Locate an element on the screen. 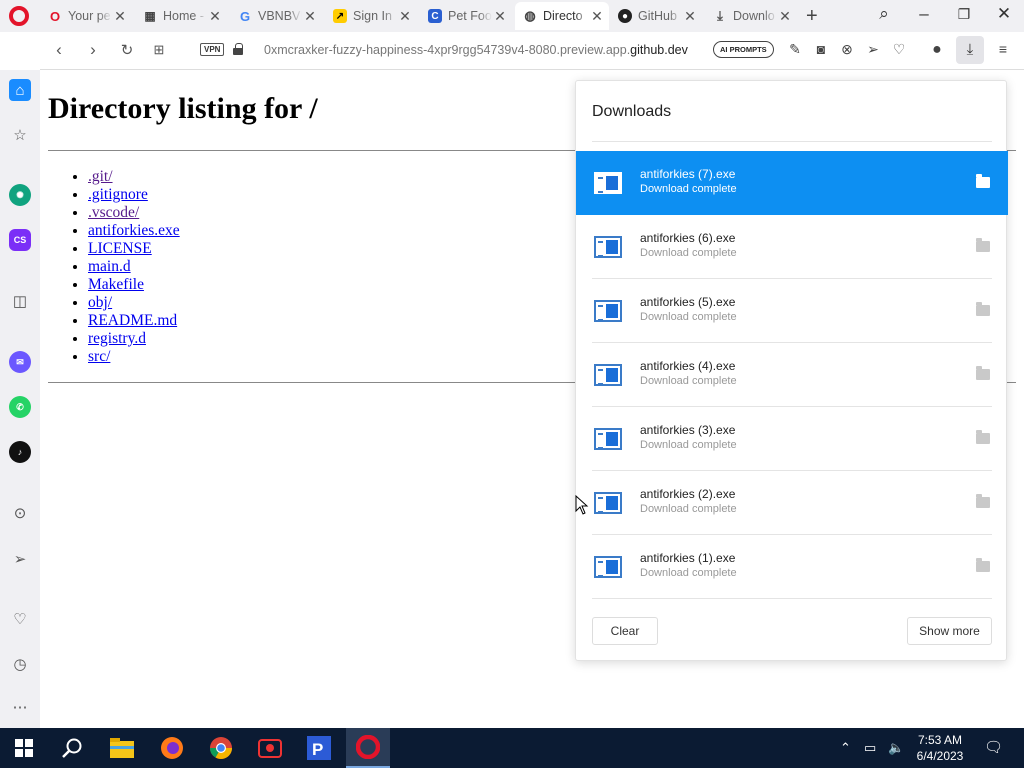  lock-icon is located at coordinates (238, 49).